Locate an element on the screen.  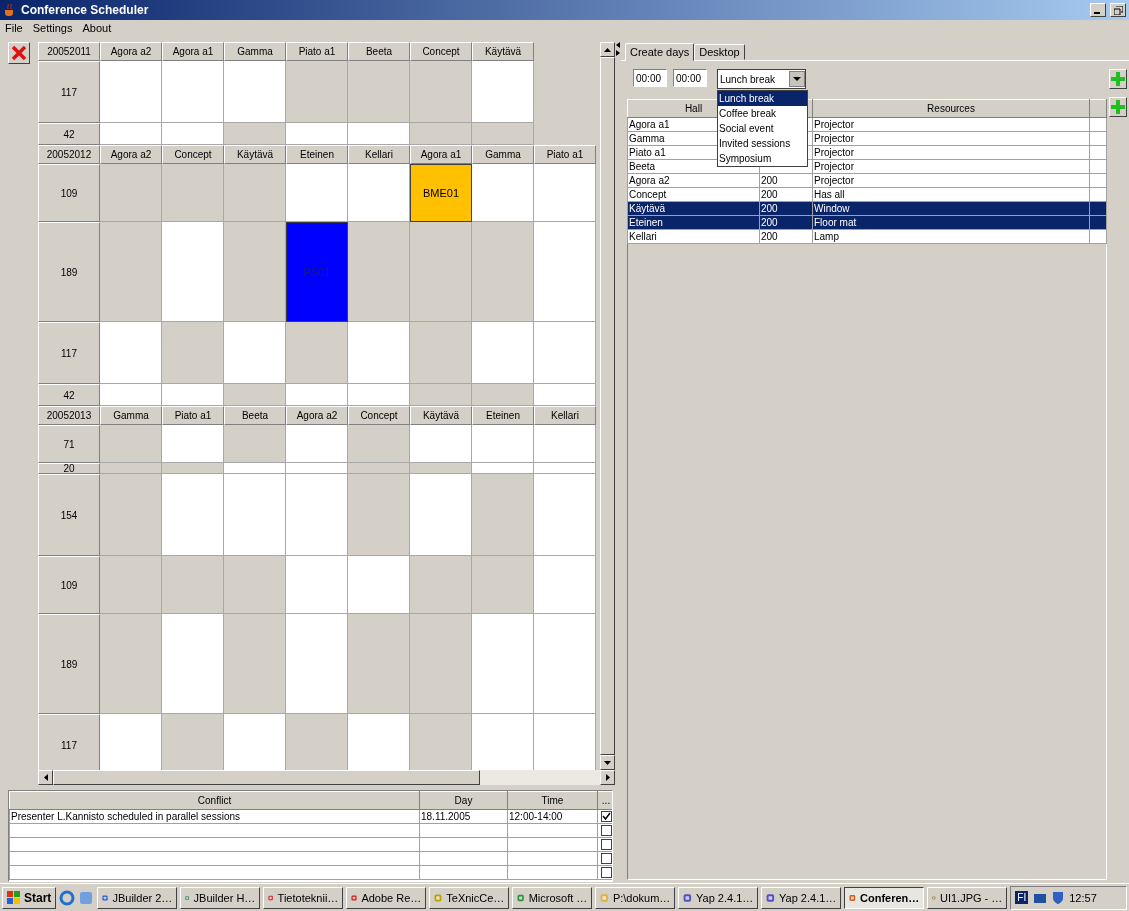
column-header: Conflict is located at coordinates (214, 800).